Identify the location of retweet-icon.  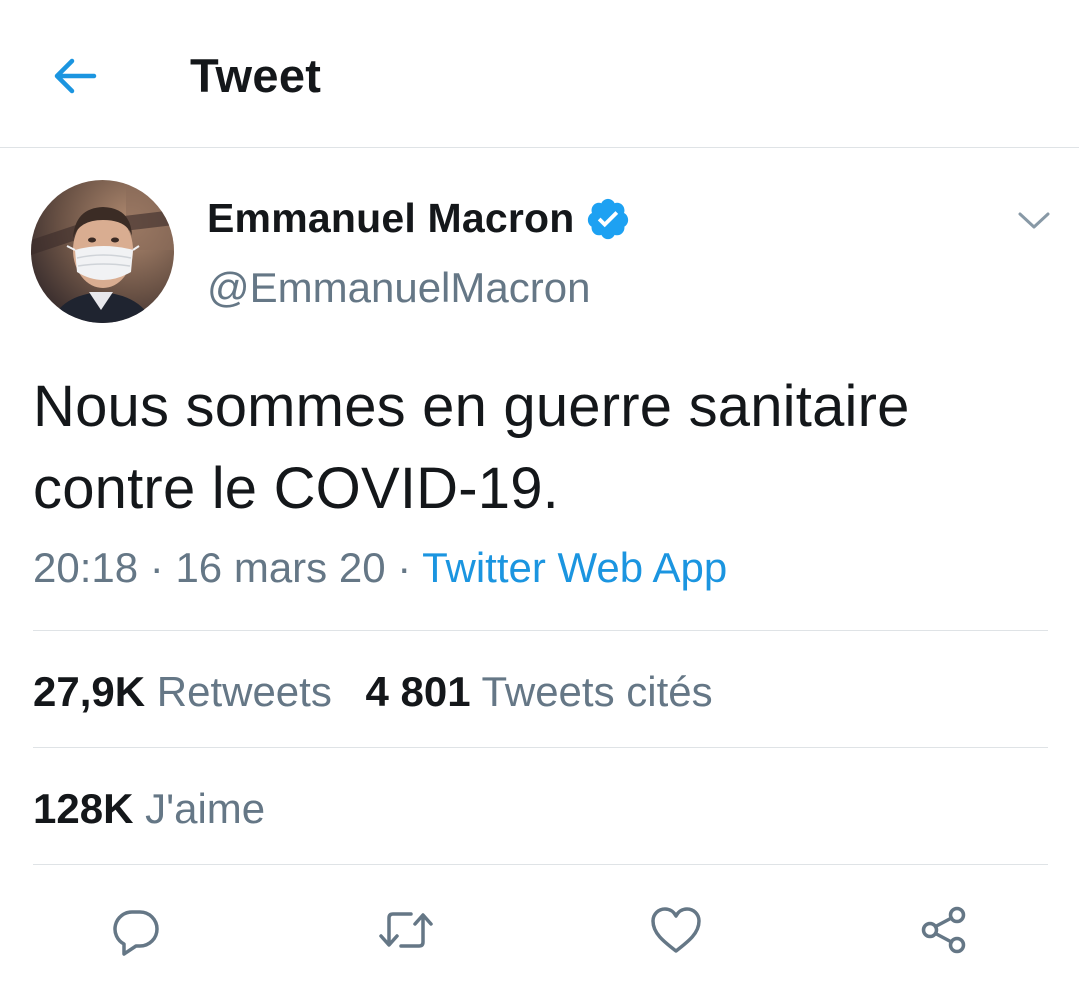
(406, 930).